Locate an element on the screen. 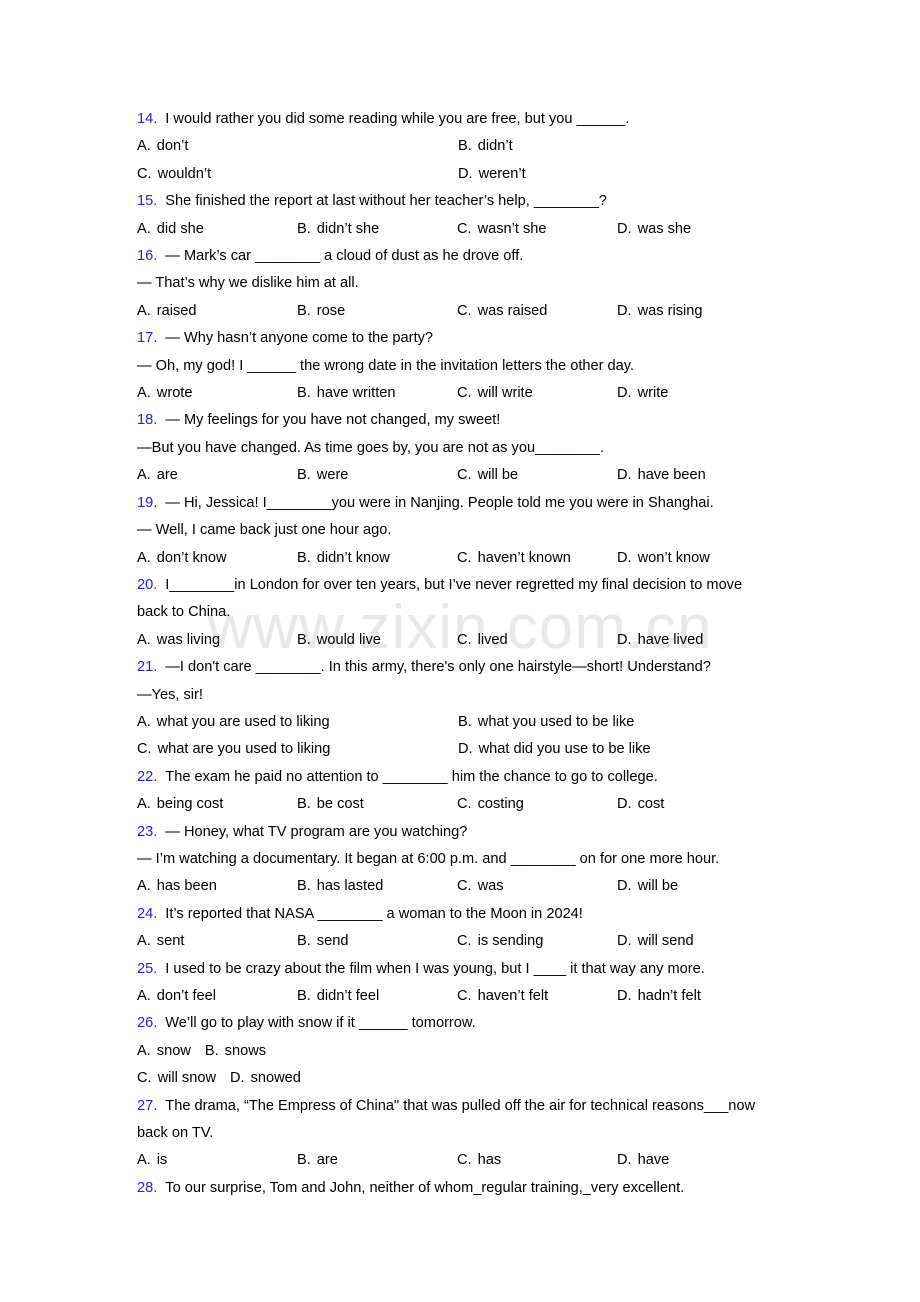 Image resolution: width=920 pixels, height=1302 pixels. option-a: A. has been is located at coordinates (217, 886).